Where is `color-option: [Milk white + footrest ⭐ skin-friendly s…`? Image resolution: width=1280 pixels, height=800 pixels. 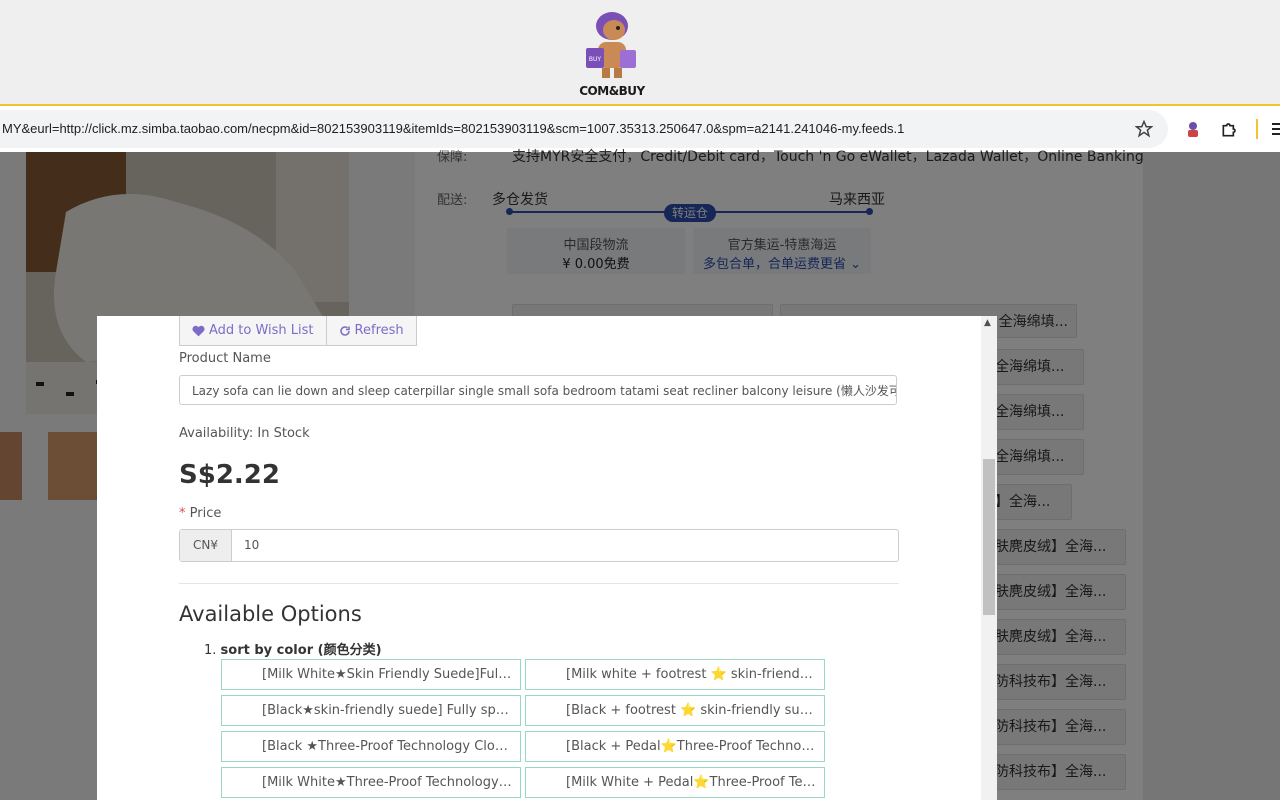
color-option: [Milk white + footrest ⭐ skin-friendly s… is located at coordinates (675, 674).